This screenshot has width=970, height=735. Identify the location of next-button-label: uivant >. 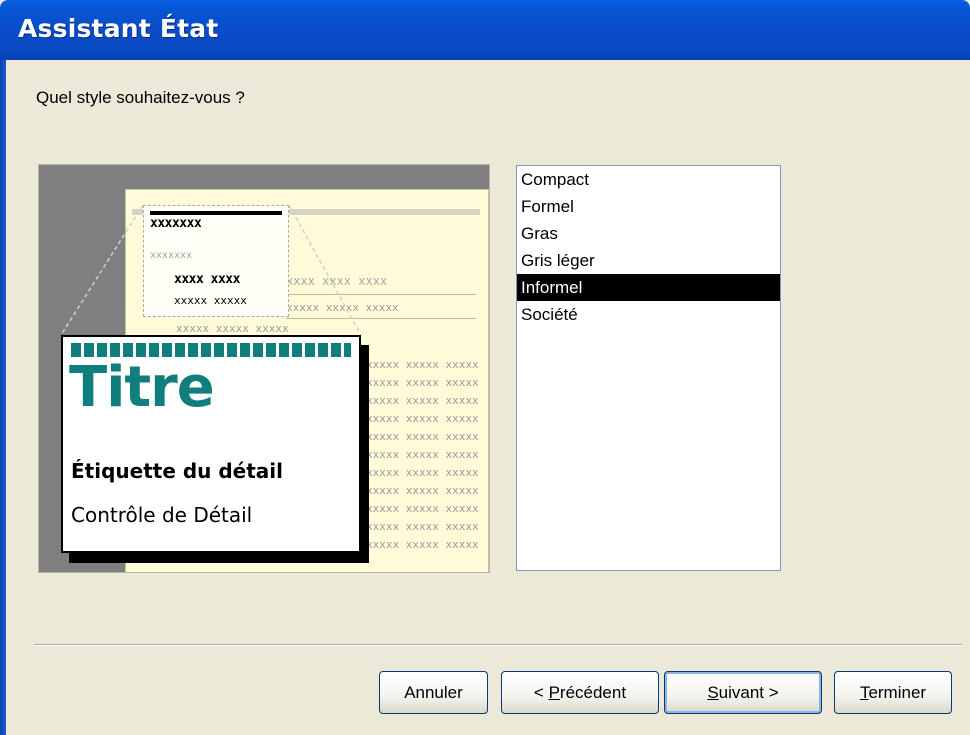
(748, 692).